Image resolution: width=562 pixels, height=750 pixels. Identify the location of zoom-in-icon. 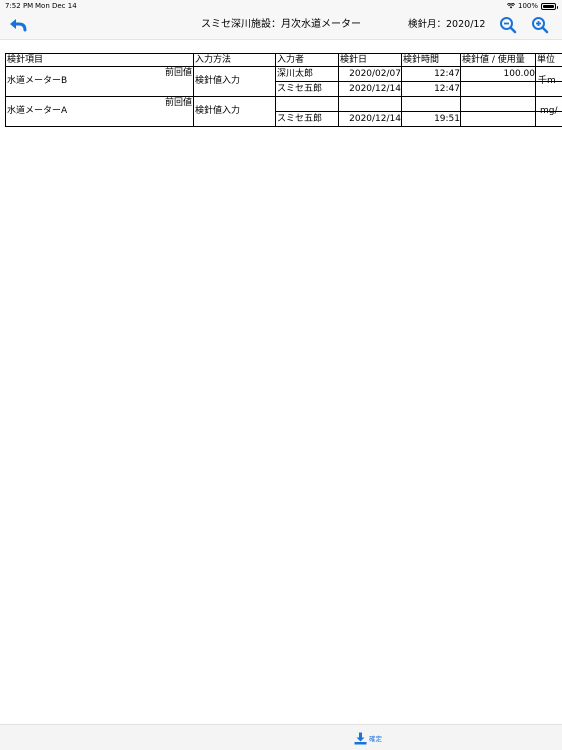
(540, 25).